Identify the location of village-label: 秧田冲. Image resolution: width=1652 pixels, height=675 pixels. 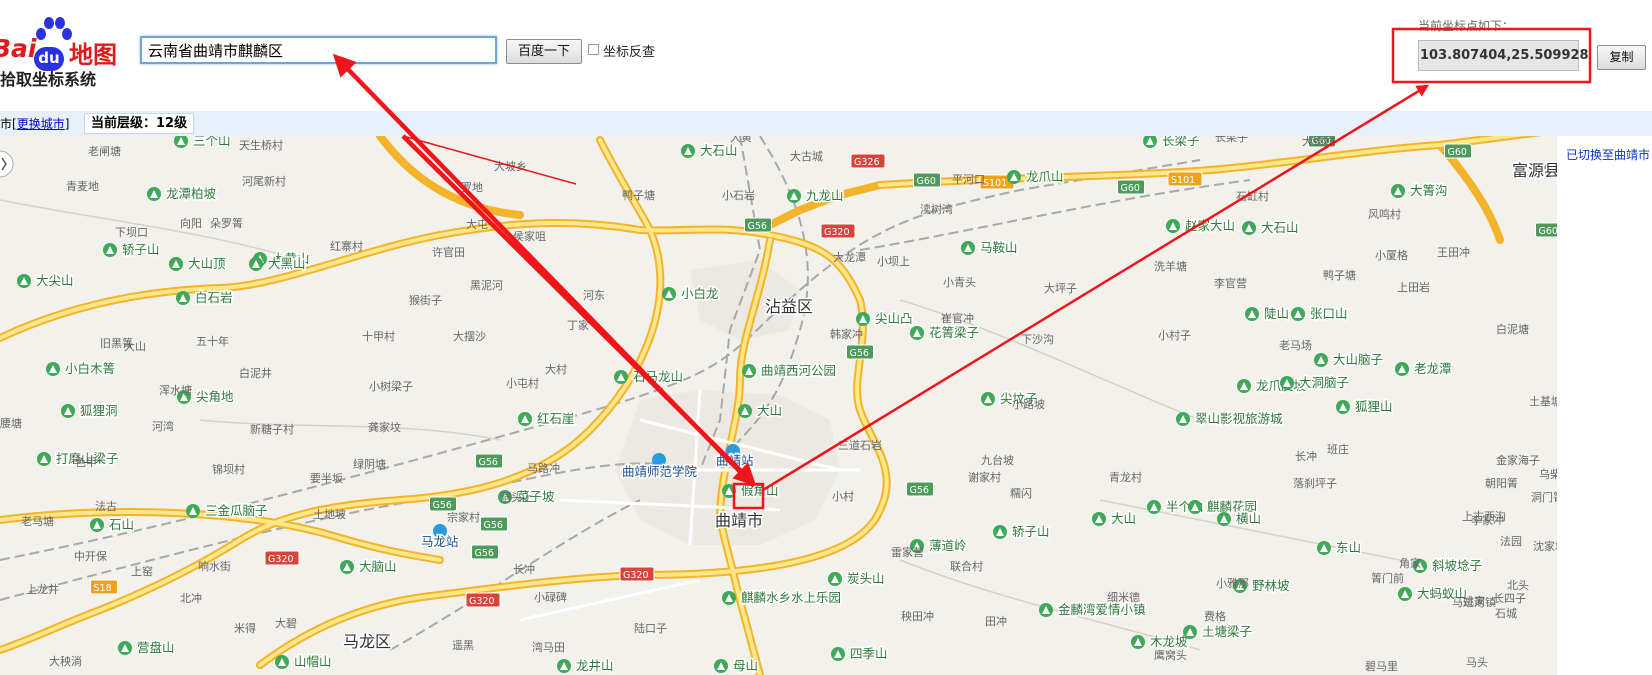
(917, 616).